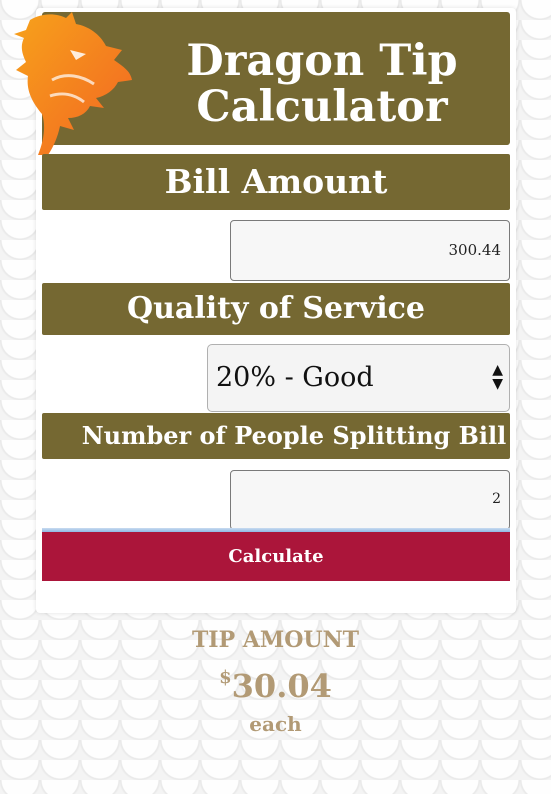 The image size is (551, 794). What do you see at coordinates (322, 107) in the screenshot?
I see `title-line-2: Calculator` at bounding box center [322, 107].